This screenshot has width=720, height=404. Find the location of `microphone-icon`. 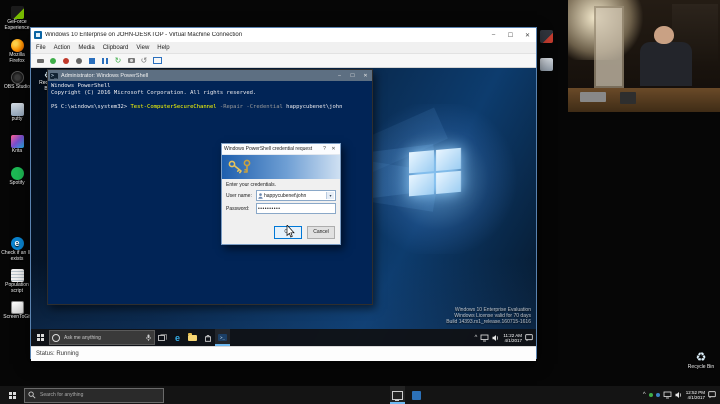

microphone-icon is located at coordinates (148, 337).